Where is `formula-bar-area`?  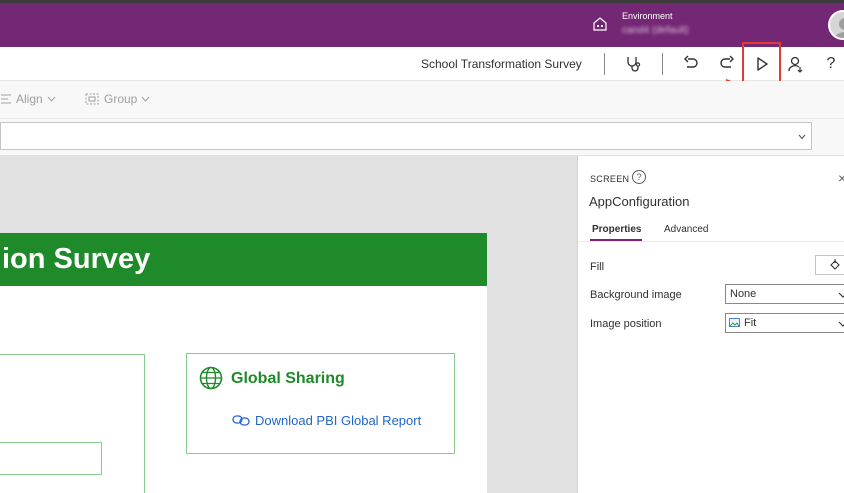
formula-bar-area is located at coordinates (422, 137).